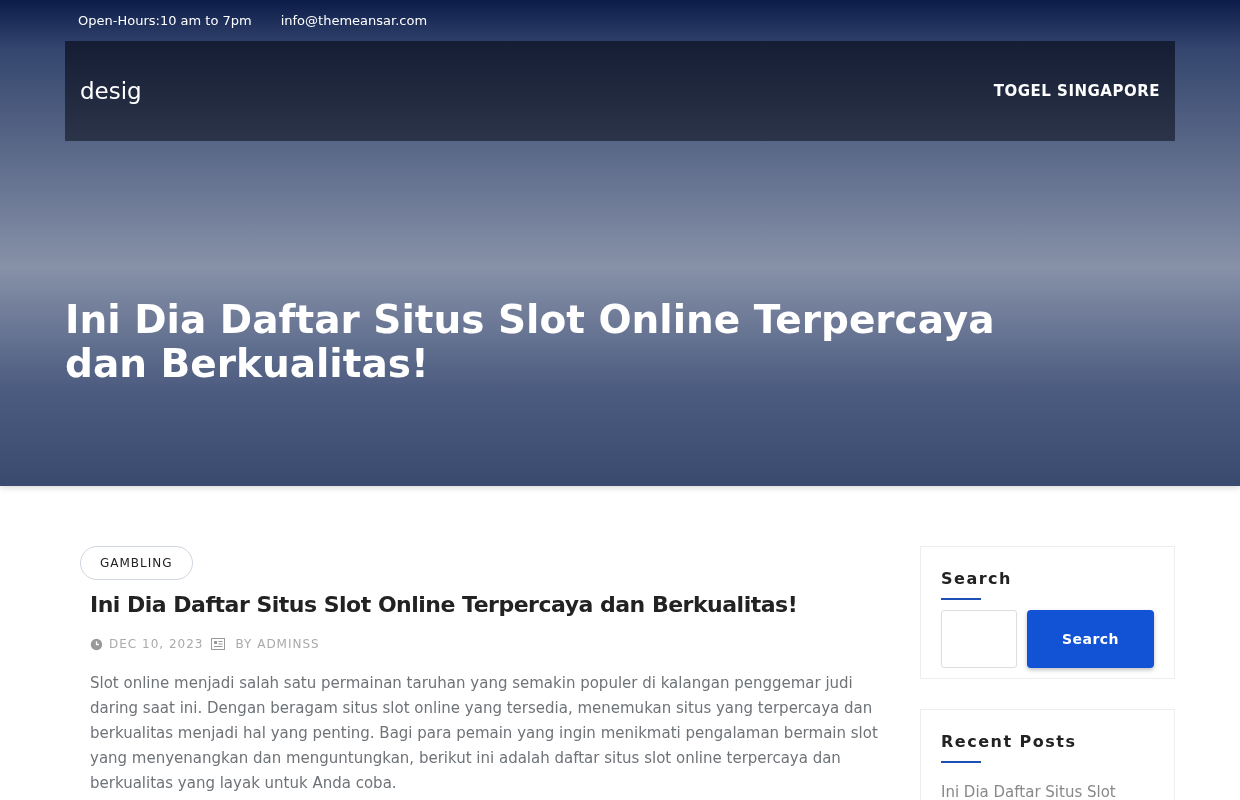  I want to click on hero-title: Ini Dia Daftar Situs Slot Online Terpercaya dan Berkualitas!, so click(530, 342).